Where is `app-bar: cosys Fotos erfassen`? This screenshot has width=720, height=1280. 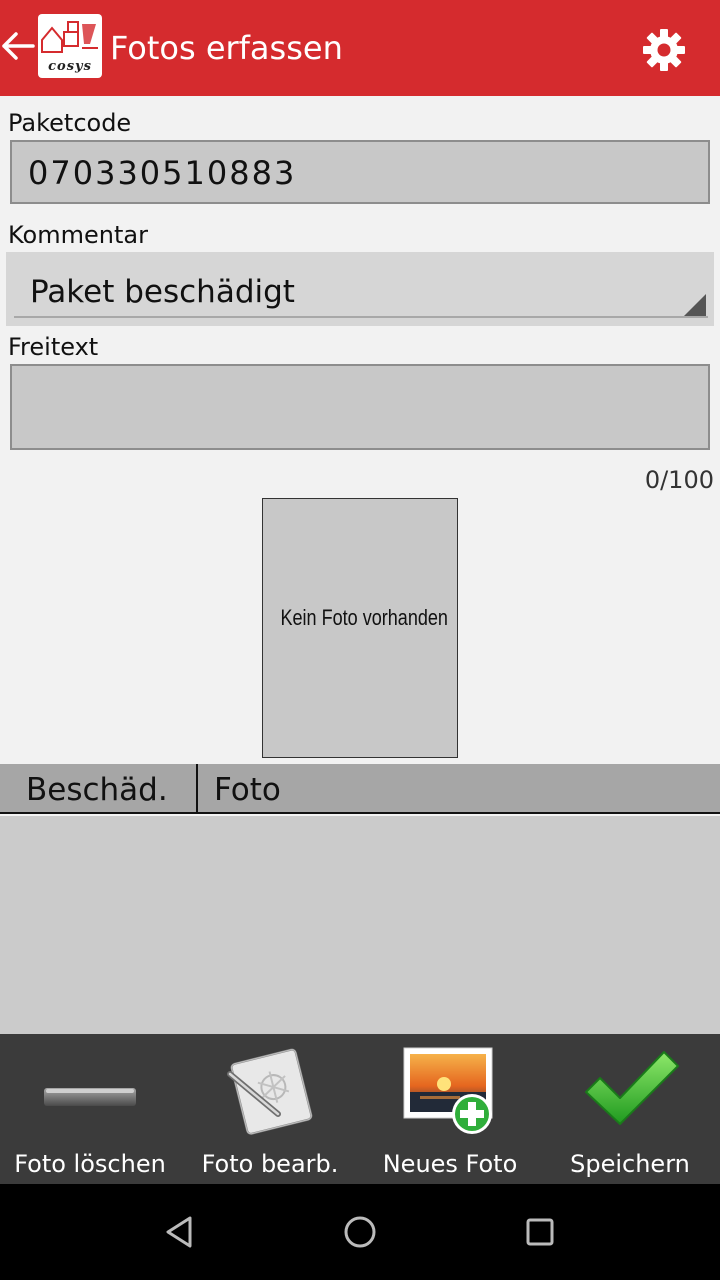
app-bar: cosys Fotos erfassen is located at coordinates (360, 48).